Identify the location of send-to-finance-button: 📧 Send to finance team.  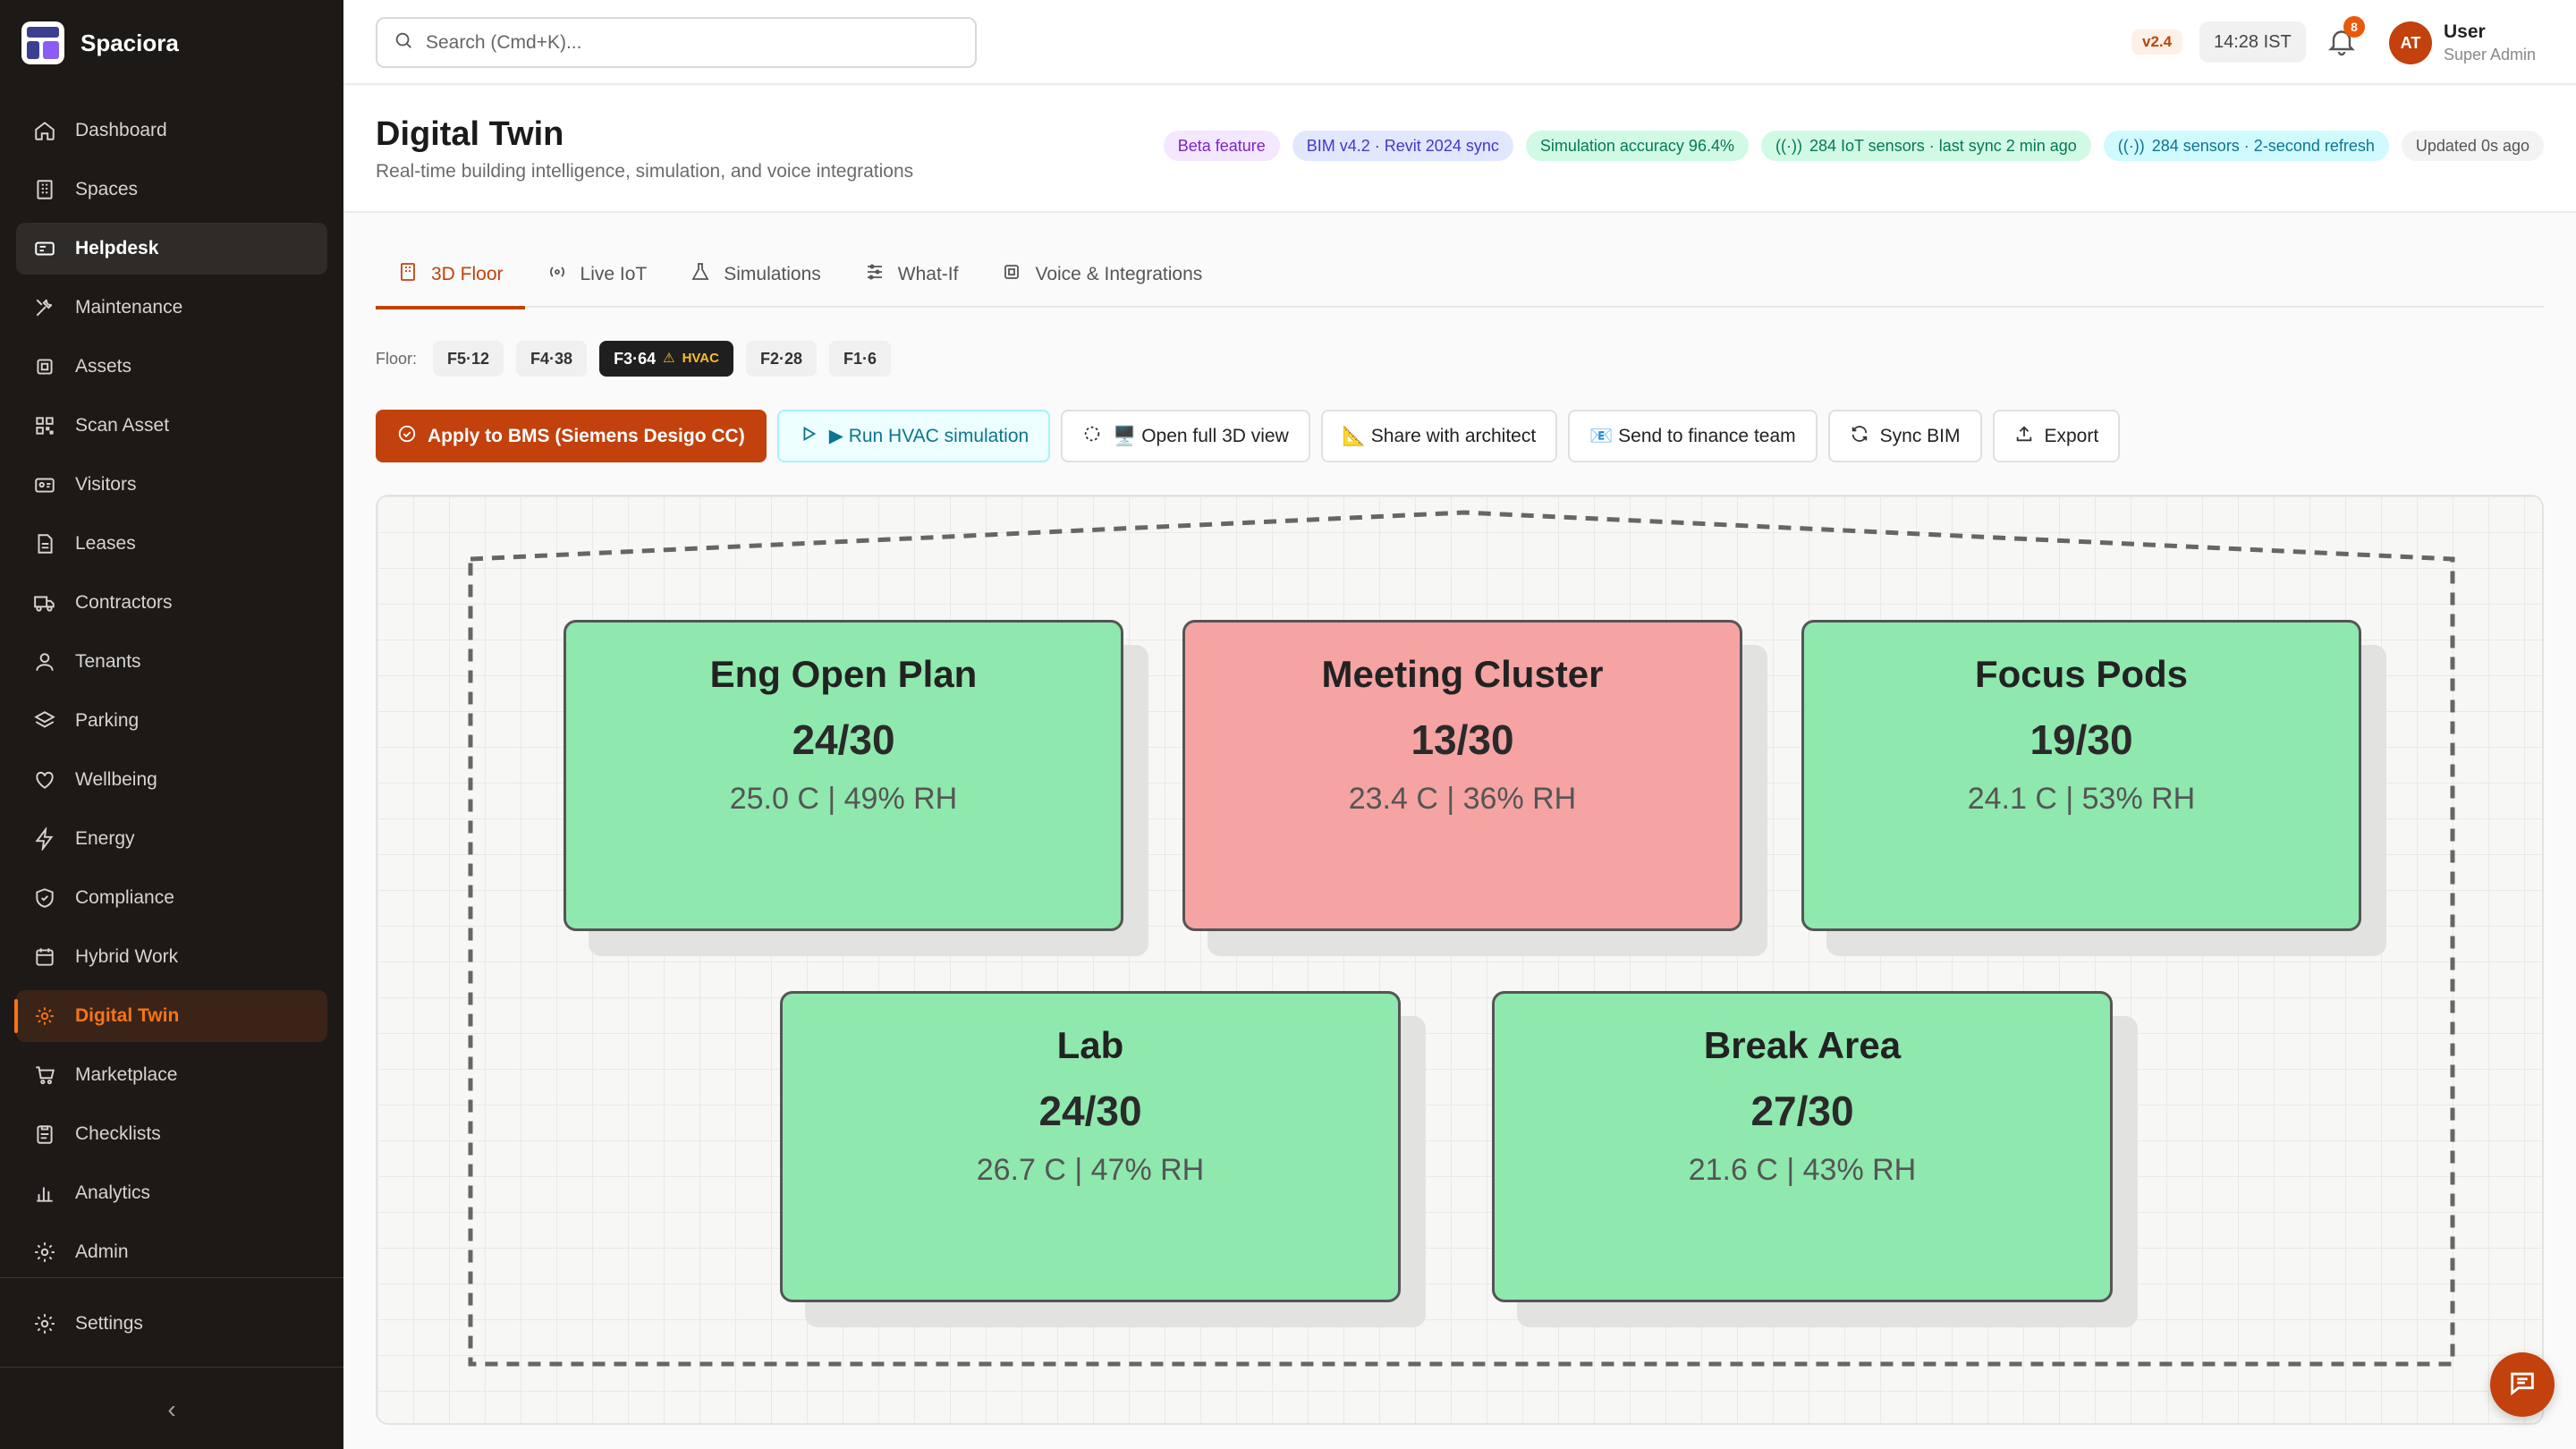
(1693, 436).